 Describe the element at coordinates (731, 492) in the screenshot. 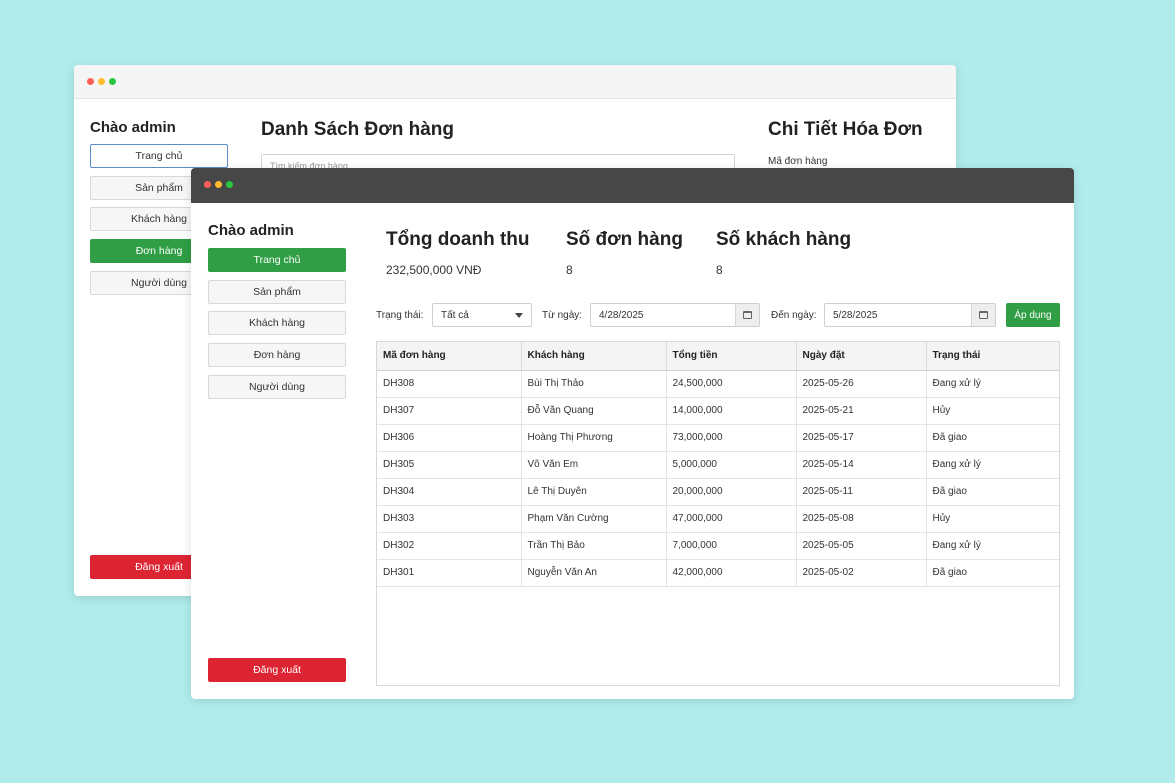

I see `total-cell: 20,000,000` at that location.